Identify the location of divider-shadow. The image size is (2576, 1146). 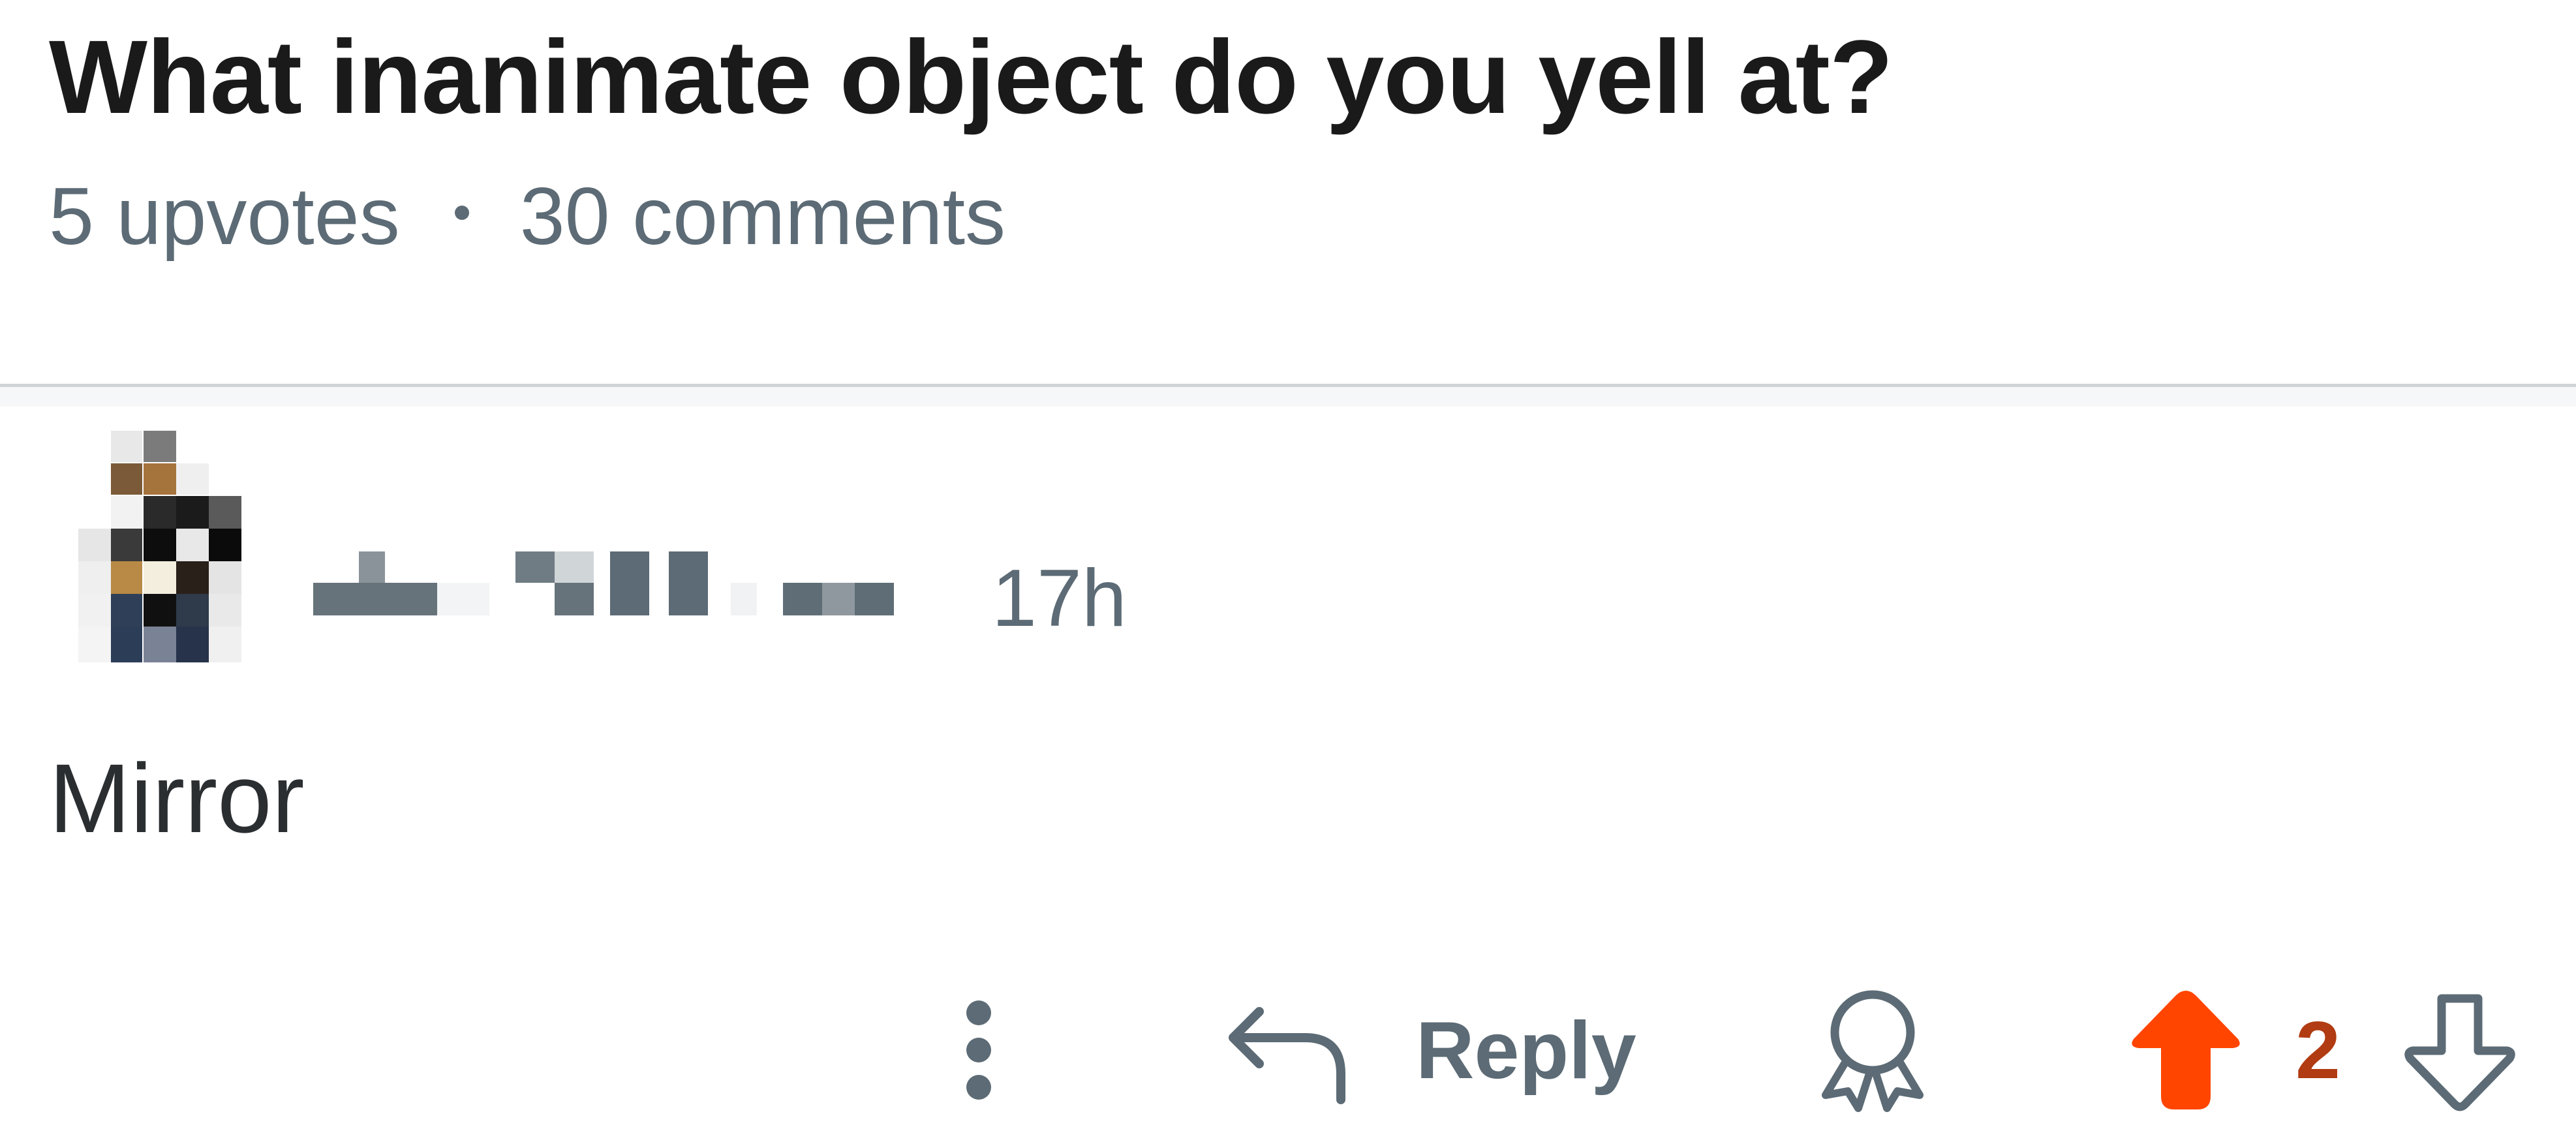
(1288, 397).